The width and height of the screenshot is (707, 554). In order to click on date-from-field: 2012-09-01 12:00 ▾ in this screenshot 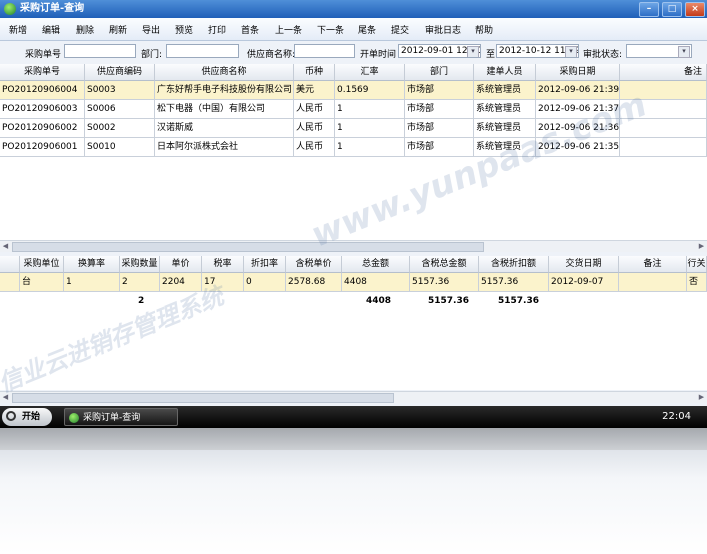, I will do `click(439, 51)`.